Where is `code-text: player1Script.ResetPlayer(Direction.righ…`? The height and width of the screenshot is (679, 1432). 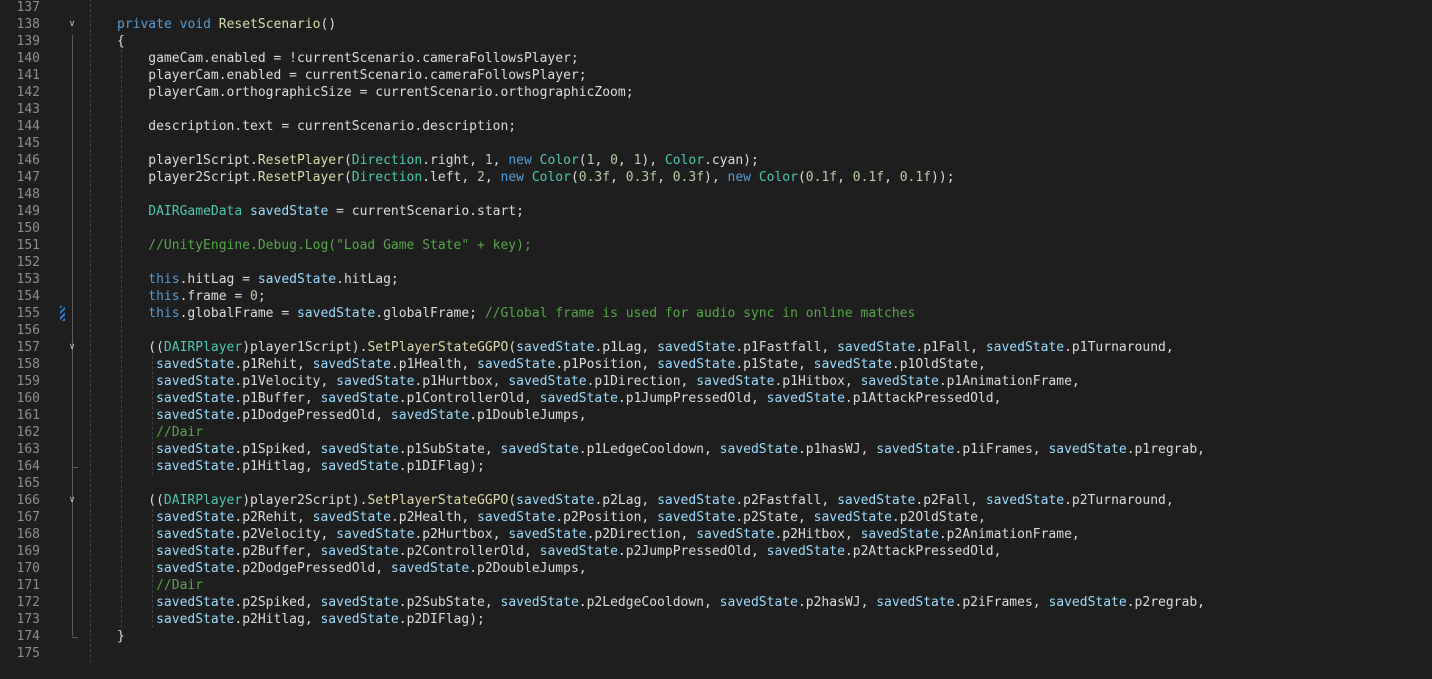 code-text: player1Script.ResetPlayer(Direction.righ… is located at coordinates (453, 160).